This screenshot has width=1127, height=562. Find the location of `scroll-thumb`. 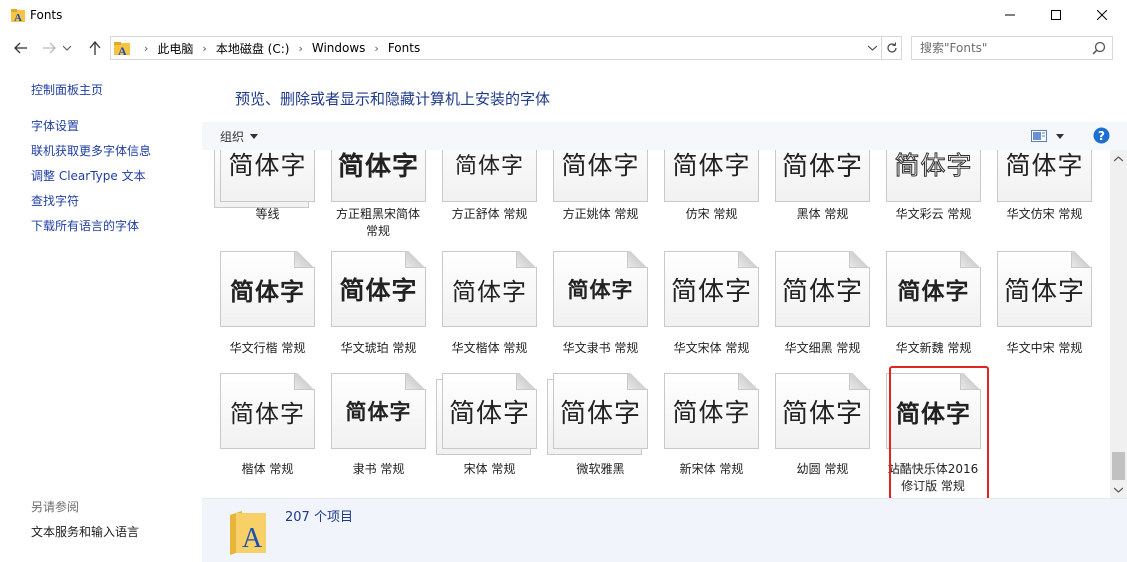

scroll-thumb is located at coordinates (1118, 466).